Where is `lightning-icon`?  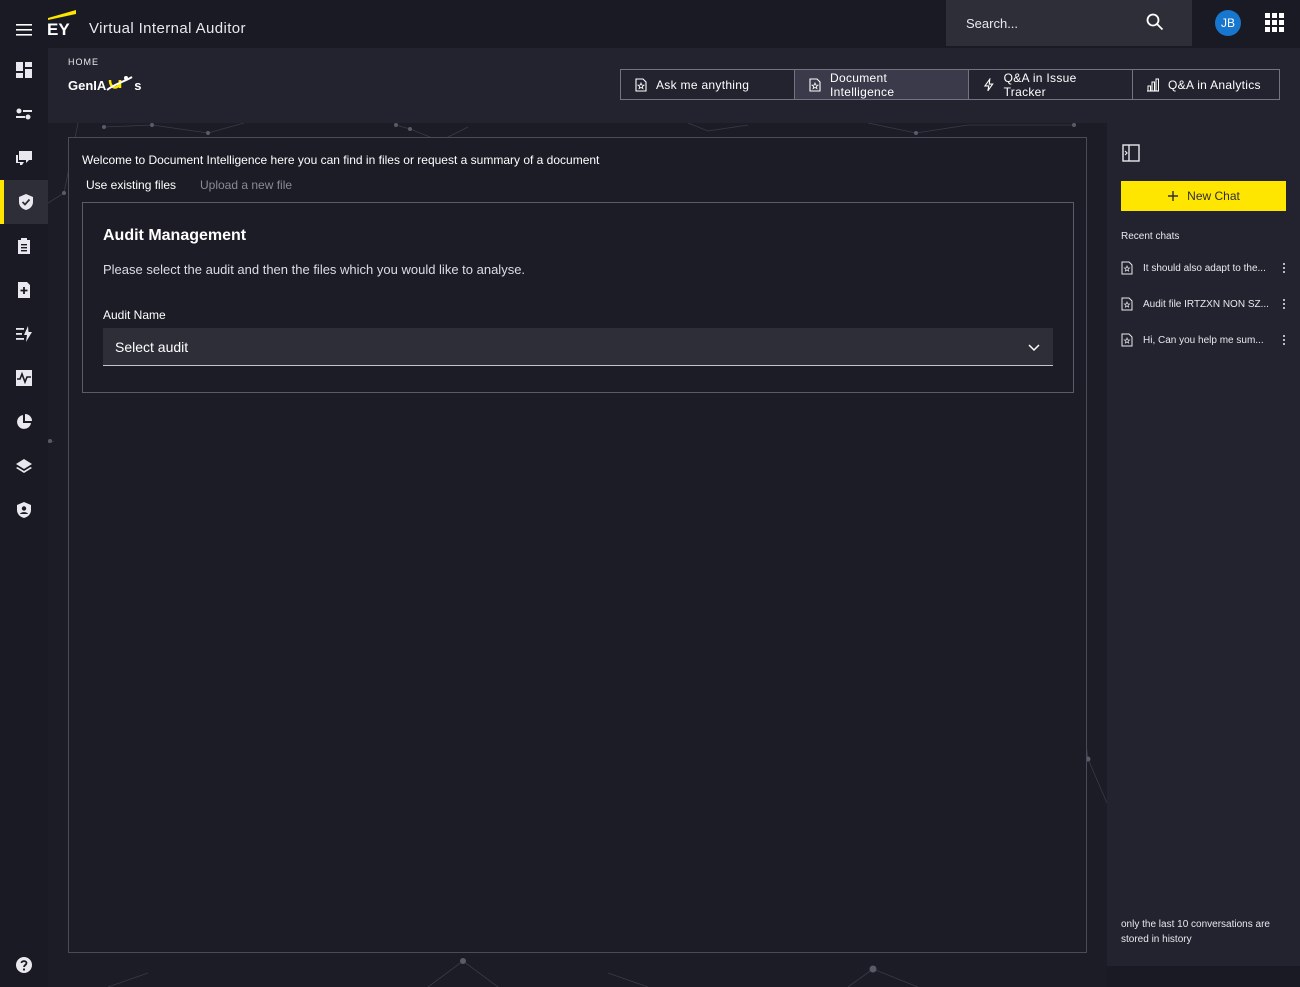 lightning-icon is located at coordinates (988, 84).